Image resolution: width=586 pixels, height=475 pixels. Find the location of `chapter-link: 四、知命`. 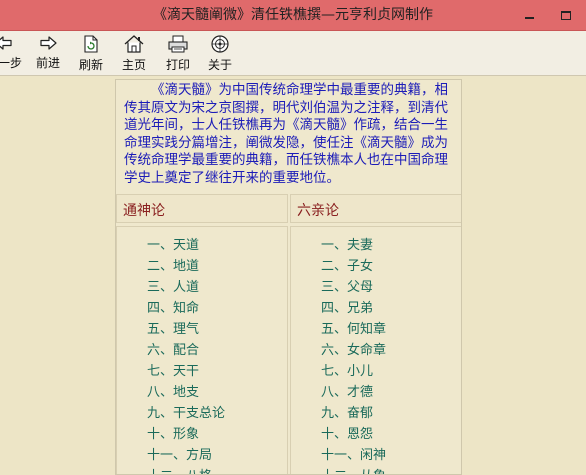

chapter-link: 四、知命 is located at coordinates (186, 308).